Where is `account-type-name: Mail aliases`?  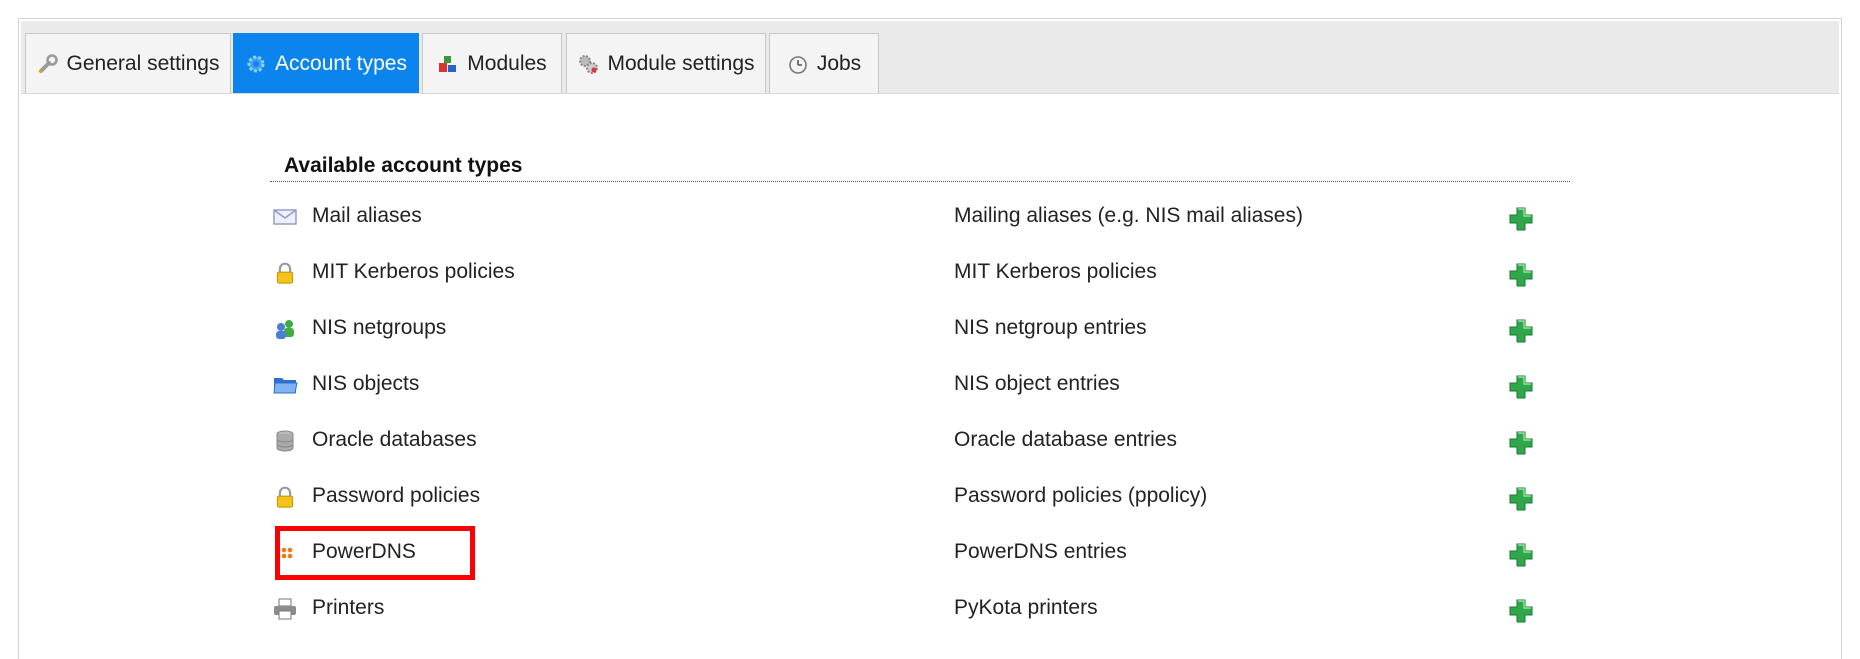 account-type-name: Mail aliases is located at coordinates (367, 215).